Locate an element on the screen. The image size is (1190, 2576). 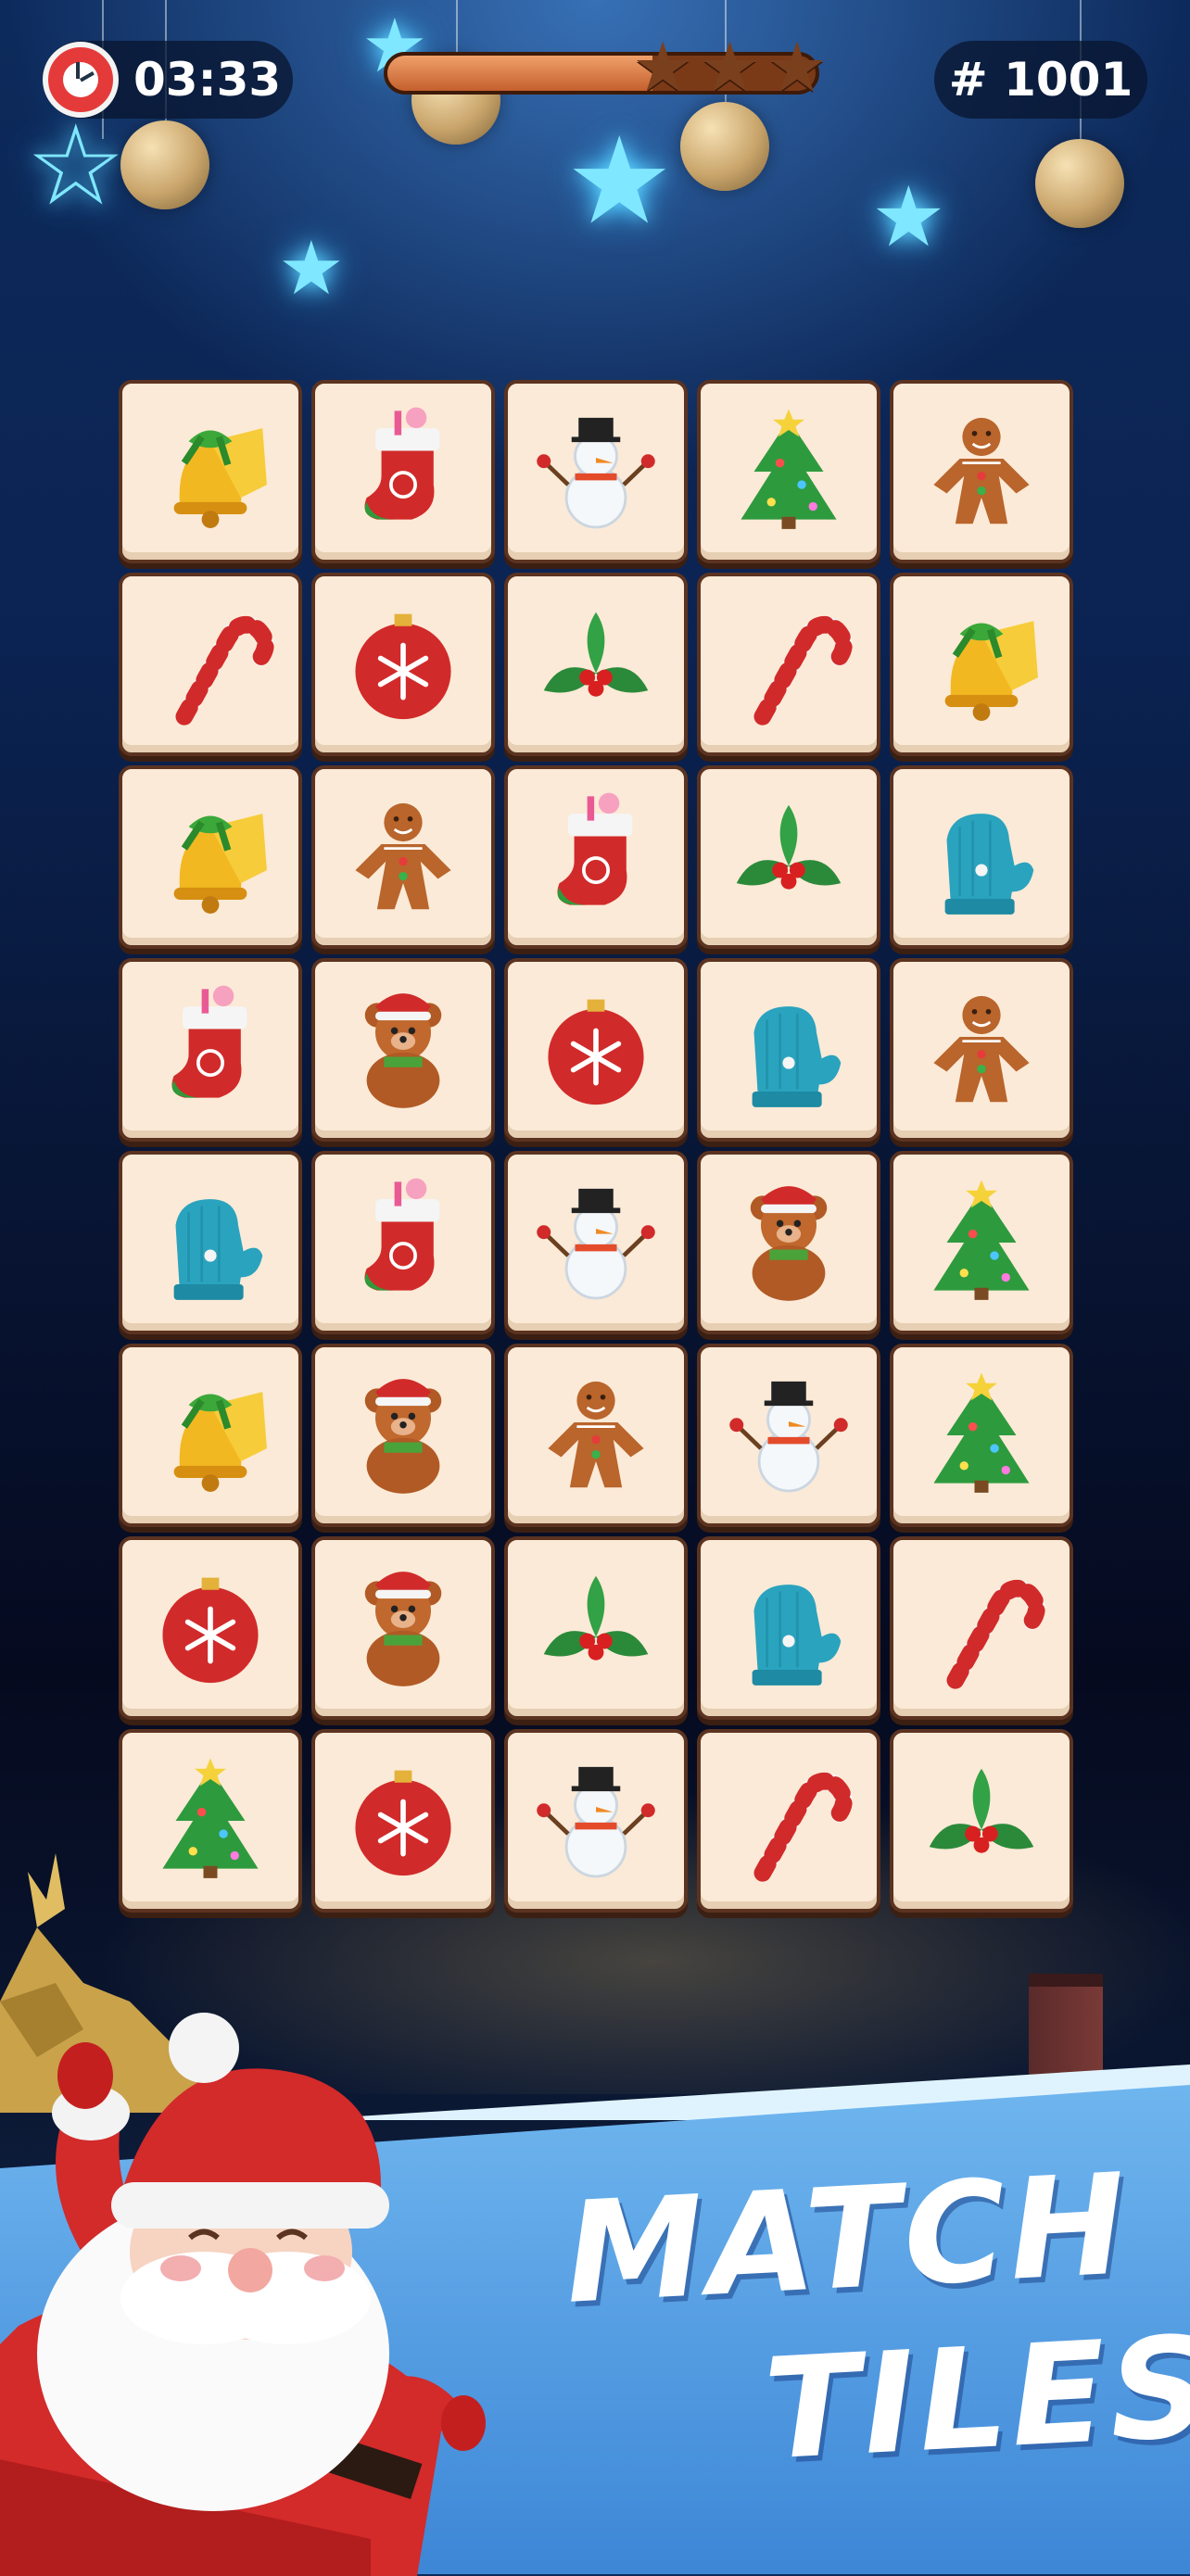
level-number: # 1001 is located at coordinates (1040, 80).